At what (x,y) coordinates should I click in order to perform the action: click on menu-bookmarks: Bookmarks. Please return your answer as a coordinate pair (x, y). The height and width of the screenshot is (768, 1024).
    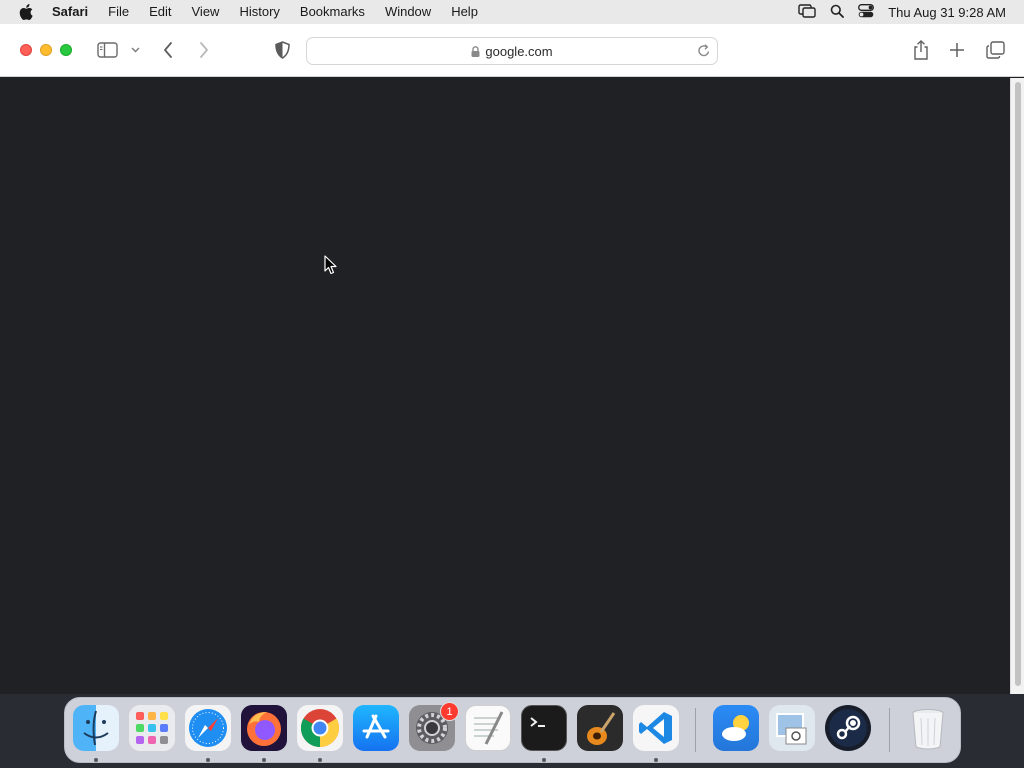
    Looking at the image, I should click on (332, 12).